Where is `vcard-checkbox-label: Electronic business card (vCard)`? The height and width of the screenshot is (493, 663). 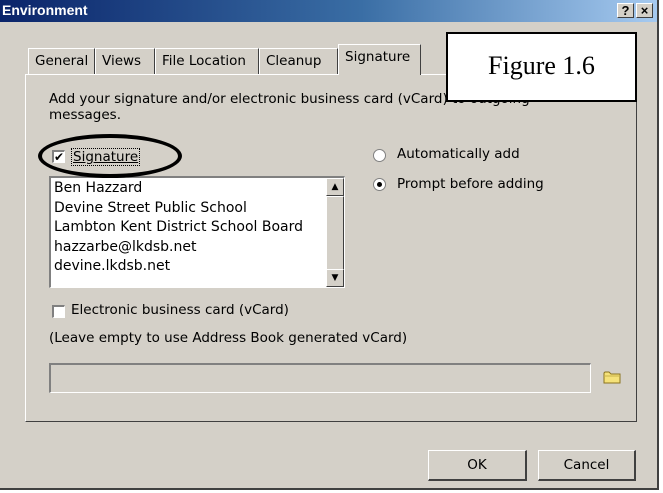
vcard-checkbox-label: Electronic business card (vCard) is located at coordinates (180, 310).